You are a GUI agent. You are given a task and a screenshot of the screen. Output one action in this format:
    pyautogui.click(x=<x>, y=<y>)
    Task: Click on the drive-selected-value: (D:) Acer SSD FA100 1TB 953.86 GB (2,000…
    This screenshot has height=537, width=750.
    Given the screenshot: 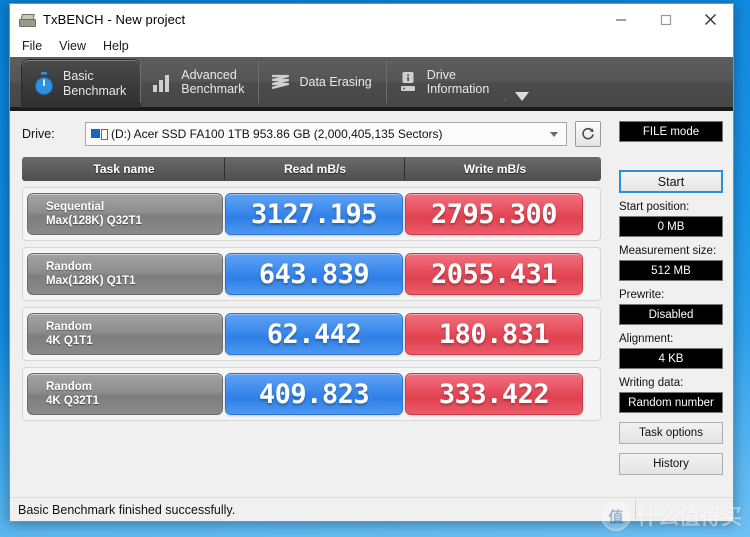 What is the action you would take?
    pyautogui.click(x=277, y=134)
    